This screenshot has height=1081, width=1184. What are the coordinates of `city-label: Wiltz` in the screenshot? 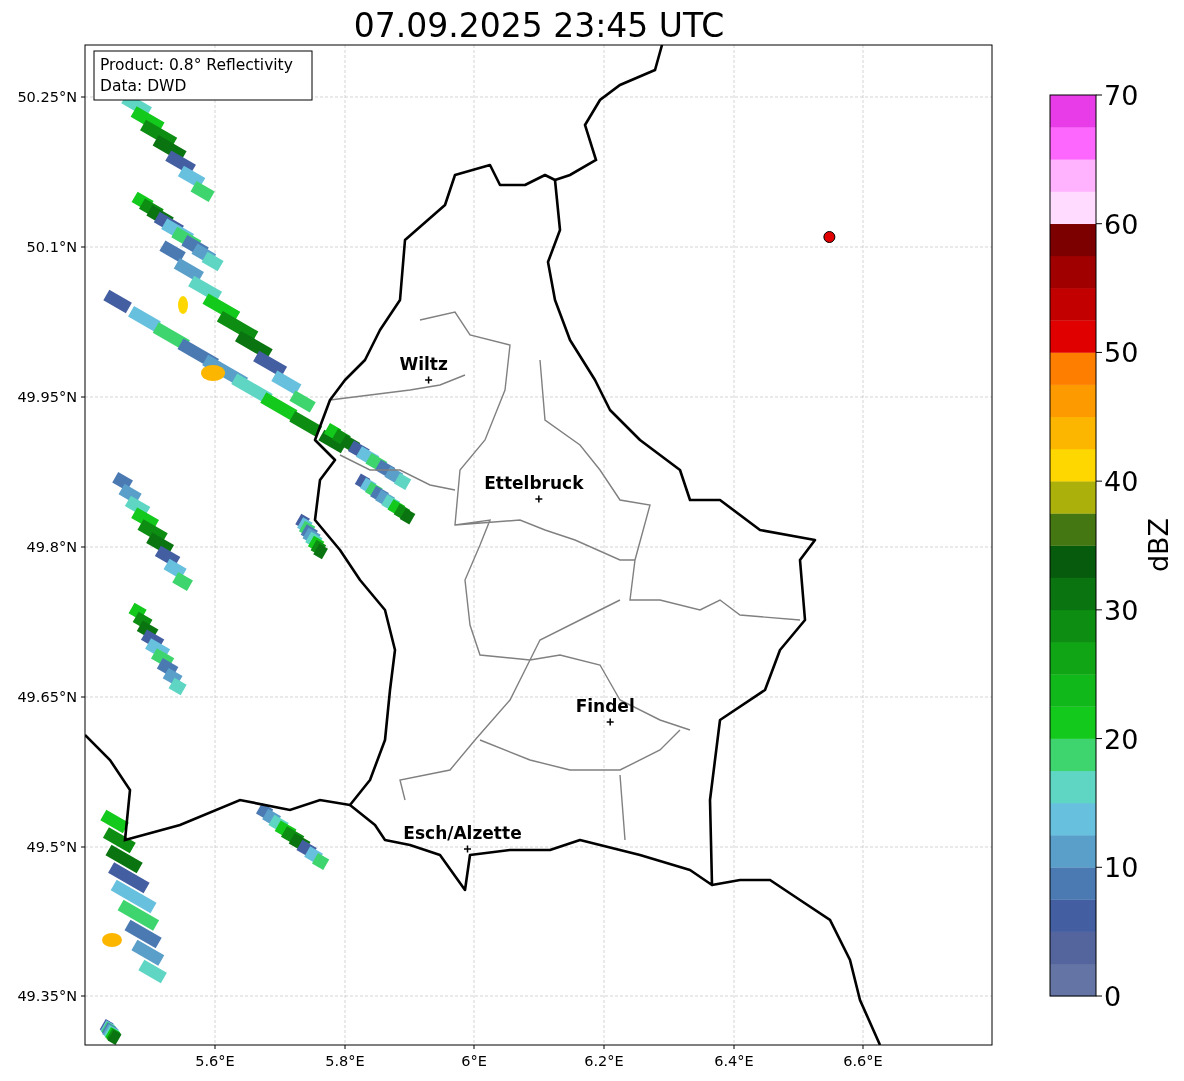 It's located at (423, 364).